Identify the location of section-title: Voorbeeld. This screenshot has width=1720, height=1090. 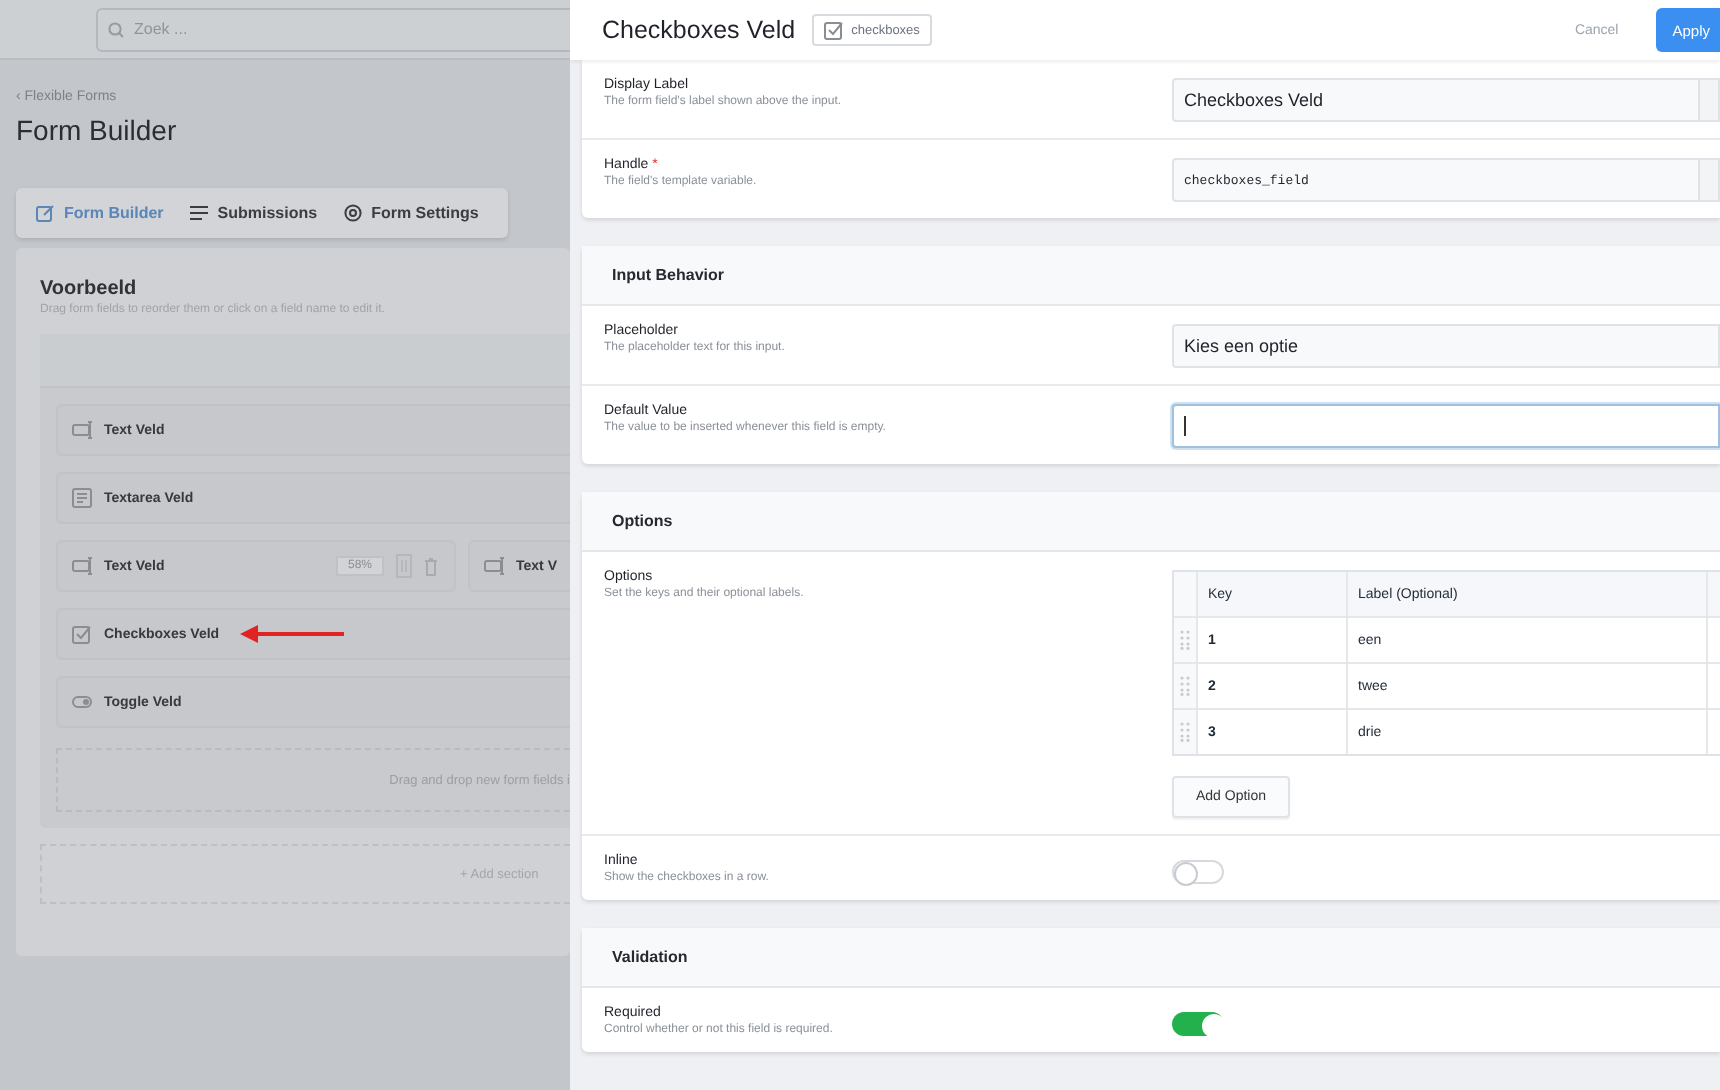
(89, 289).